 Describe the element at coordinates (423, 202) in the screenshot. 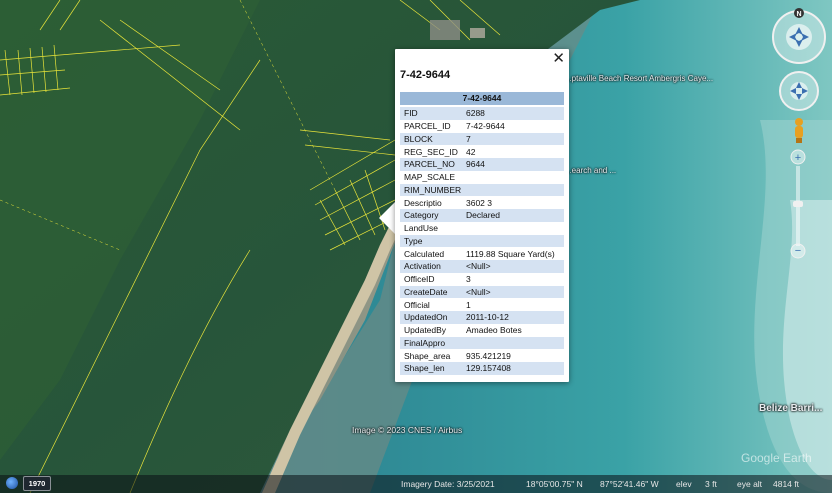

I see `attribute-key: Descriptio` at that location.